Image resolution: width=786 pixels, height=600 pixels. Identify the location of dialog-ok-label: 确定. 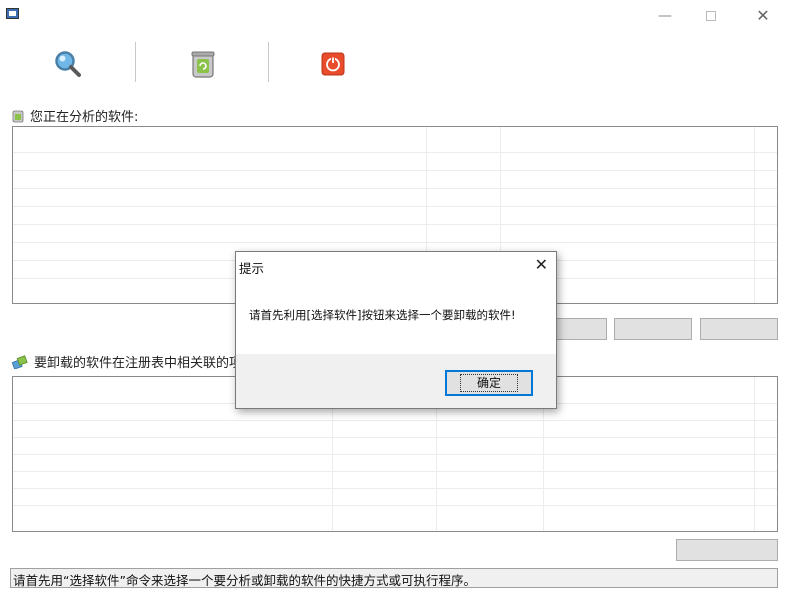
(488, 383).